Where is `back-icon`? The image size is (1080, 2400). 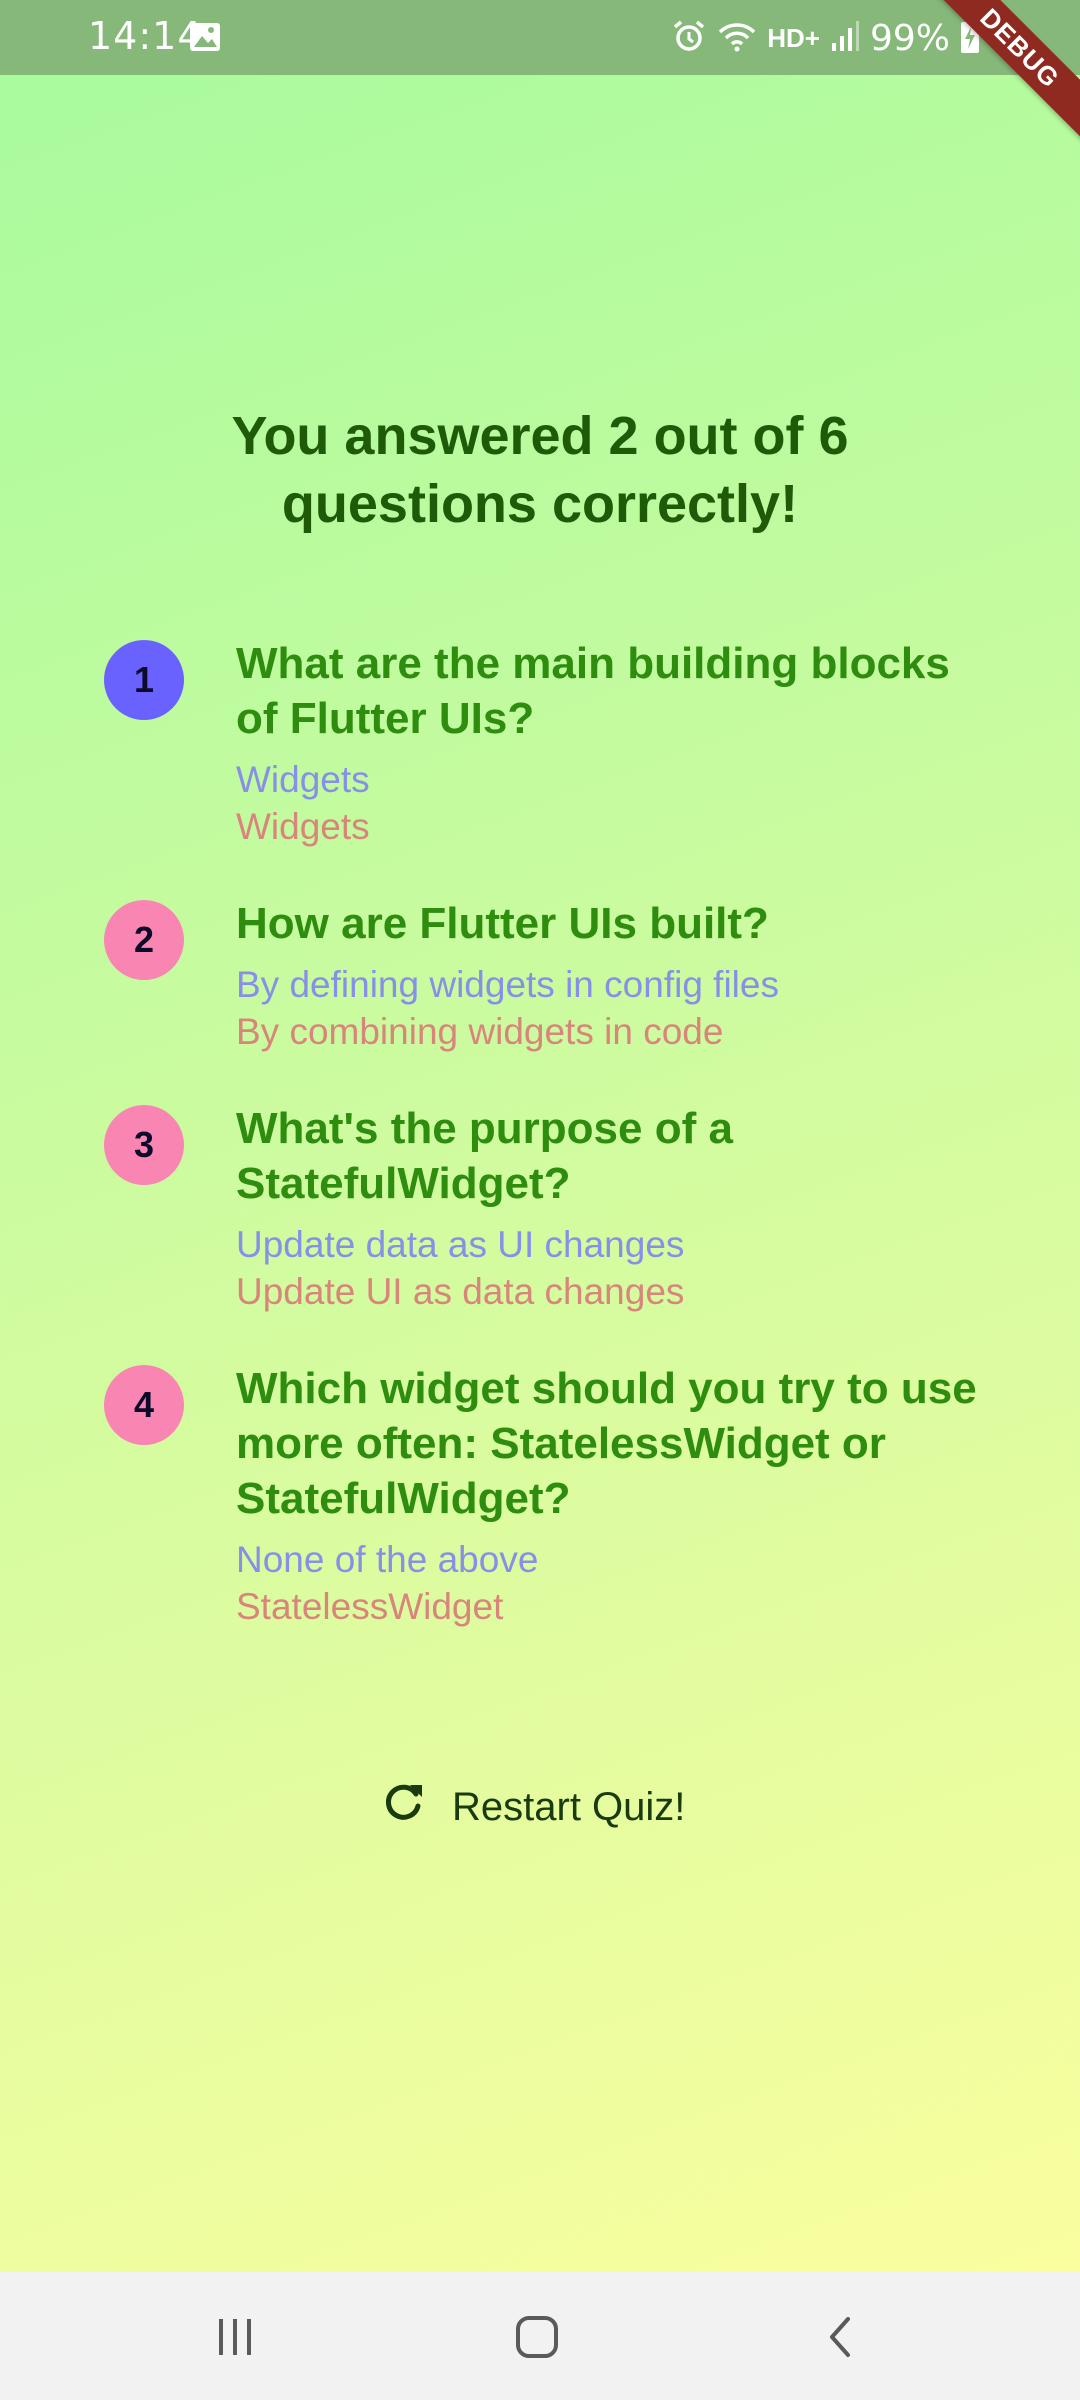
back-icon is located at coordinates (840, 2337).